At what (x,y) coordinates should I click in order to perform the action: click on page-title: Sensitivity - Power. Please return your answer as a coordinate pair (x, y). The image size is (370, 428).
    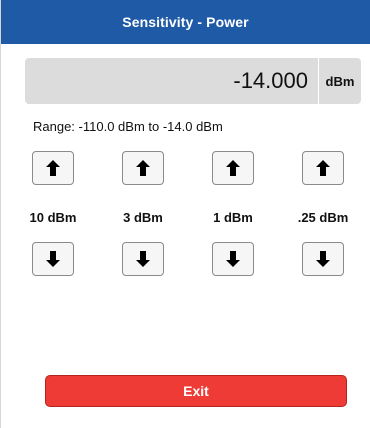
    Looking at the image, I should click on (185, 22).